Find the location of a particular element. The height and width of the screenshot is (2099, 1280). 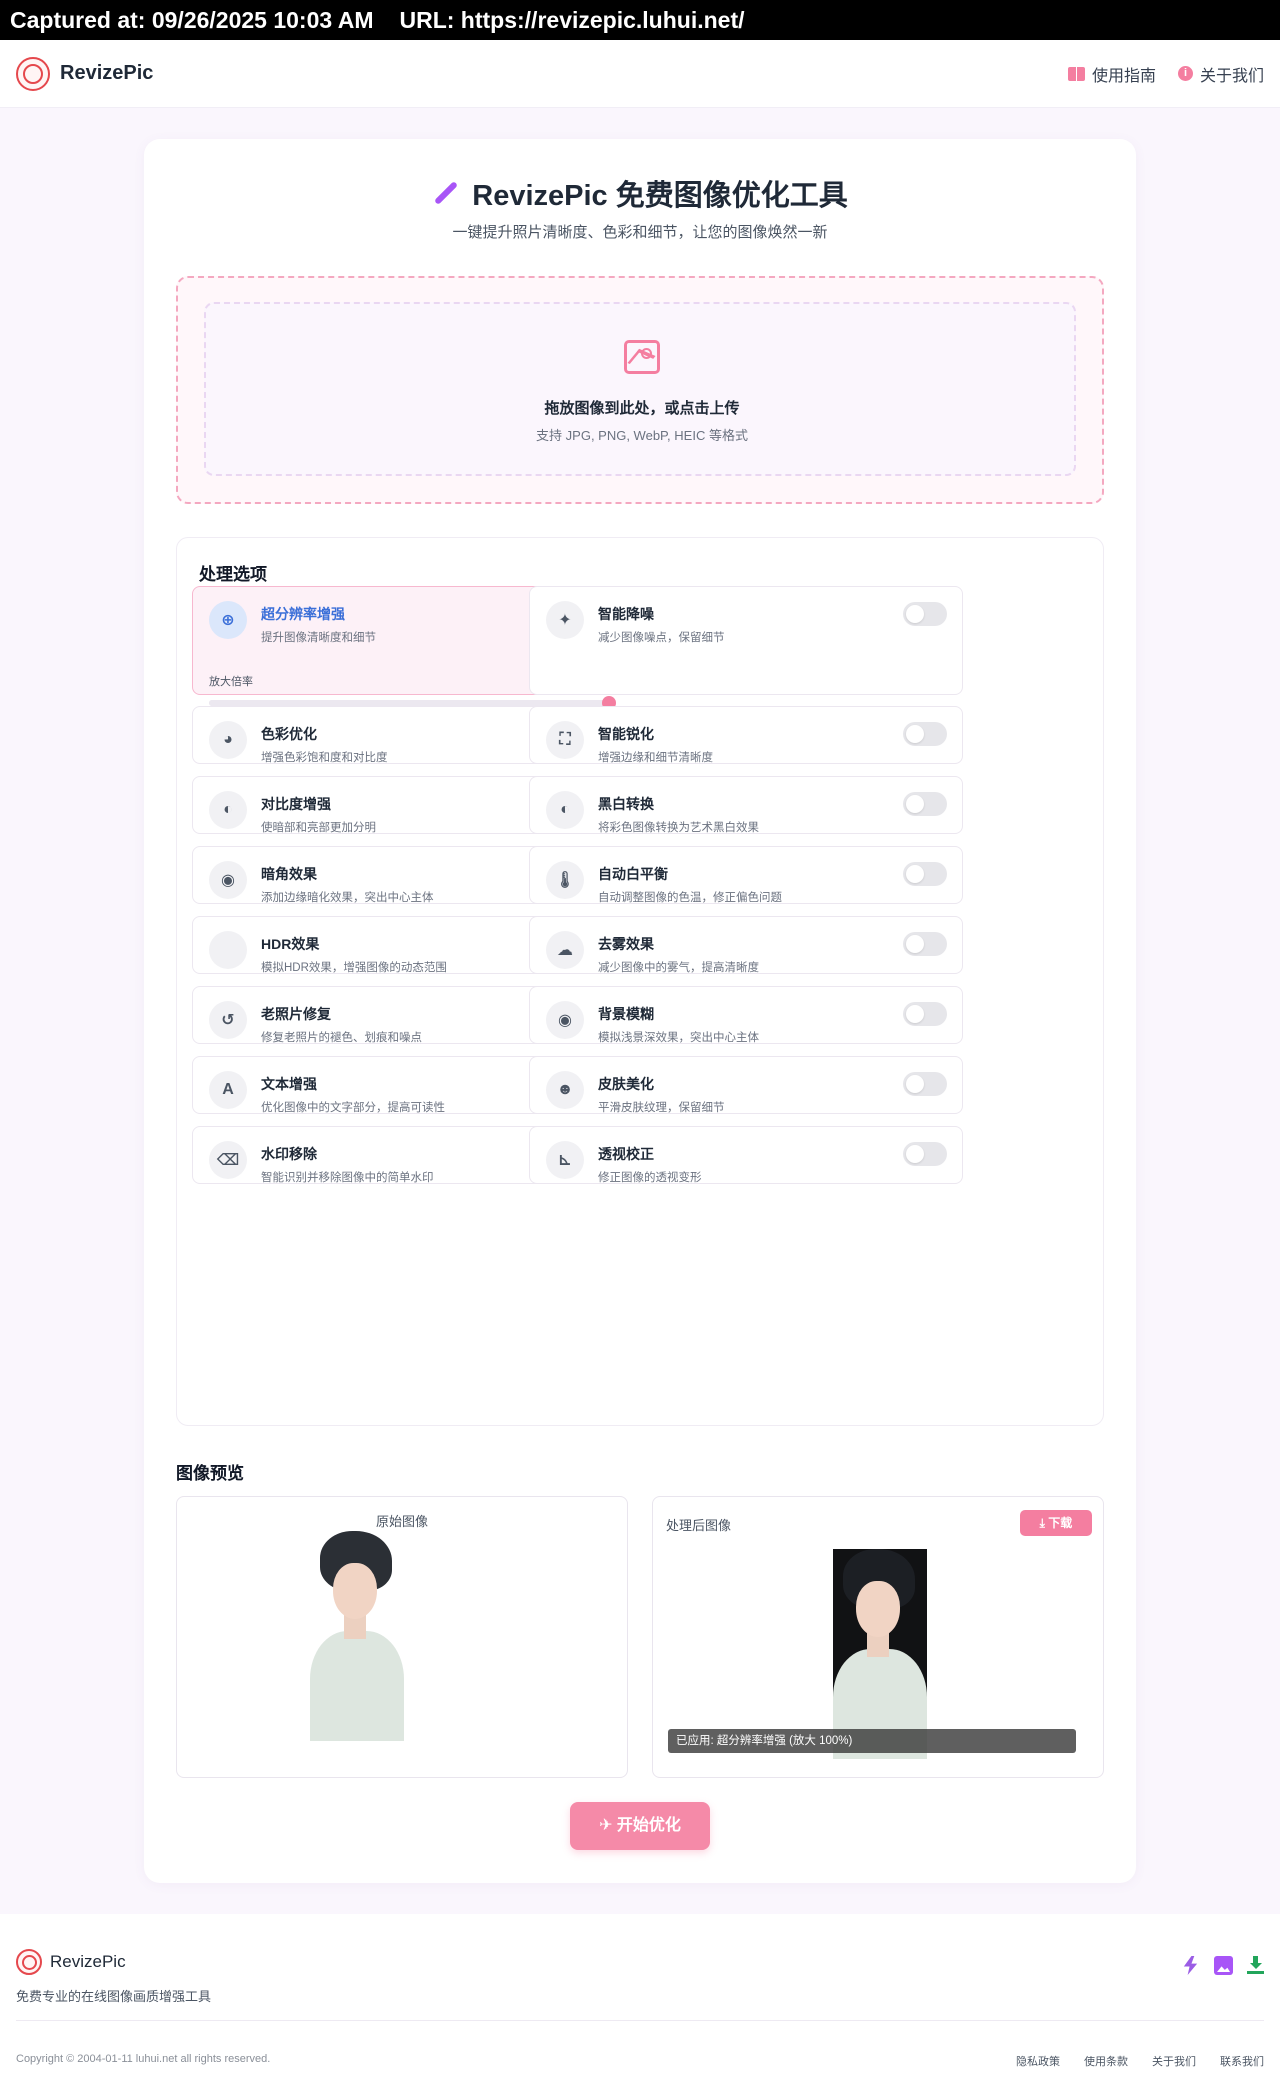

original-image-panel: 原始图像 is located at coordinates (402, 1637).